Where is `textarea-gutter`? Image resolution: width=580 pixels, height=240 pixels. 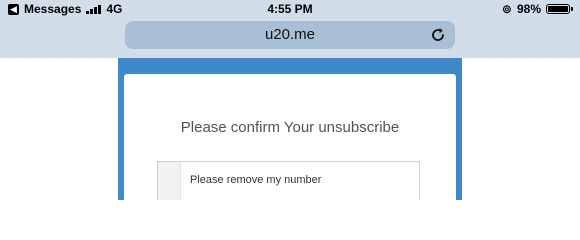 textarea-gutter is located at coordinates (169, 181).